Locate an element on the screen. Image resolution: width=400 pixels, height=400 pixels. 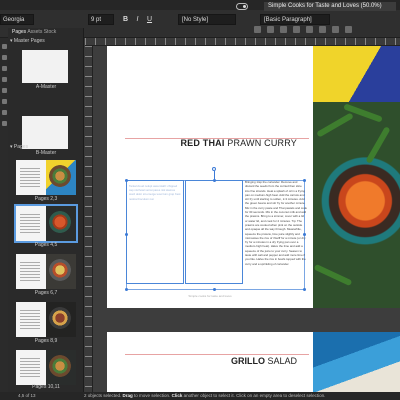
title-bold-text: GRILLO is located at coordinates (247, 361).